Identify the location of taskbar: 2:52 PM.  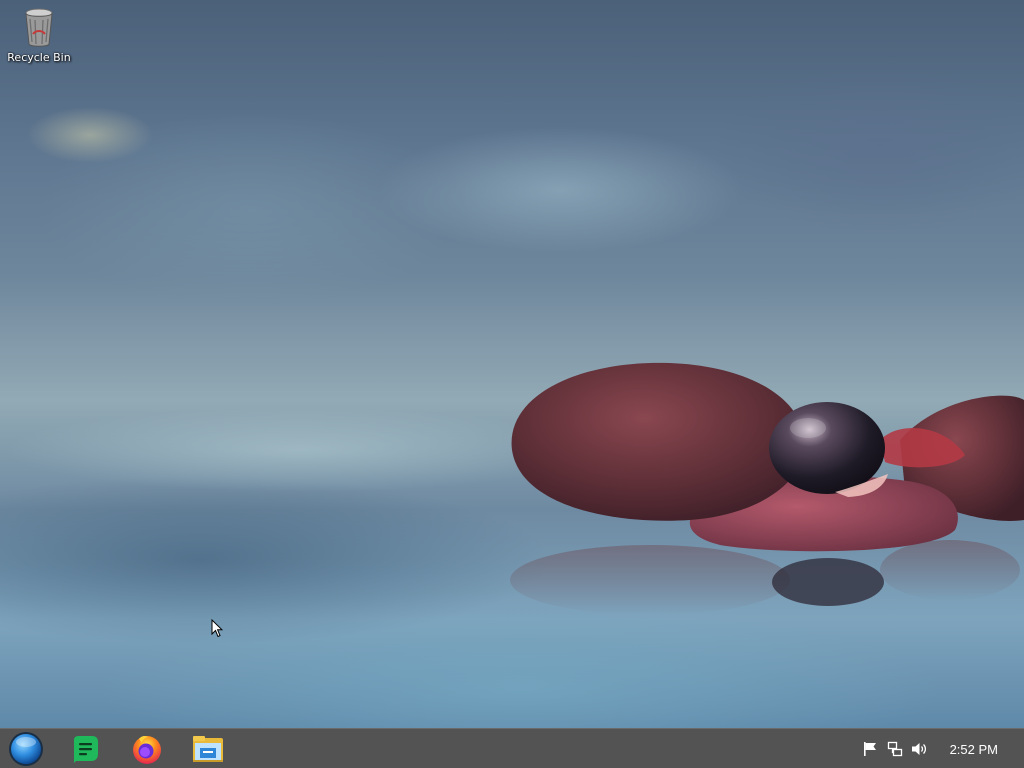
(512, 748).